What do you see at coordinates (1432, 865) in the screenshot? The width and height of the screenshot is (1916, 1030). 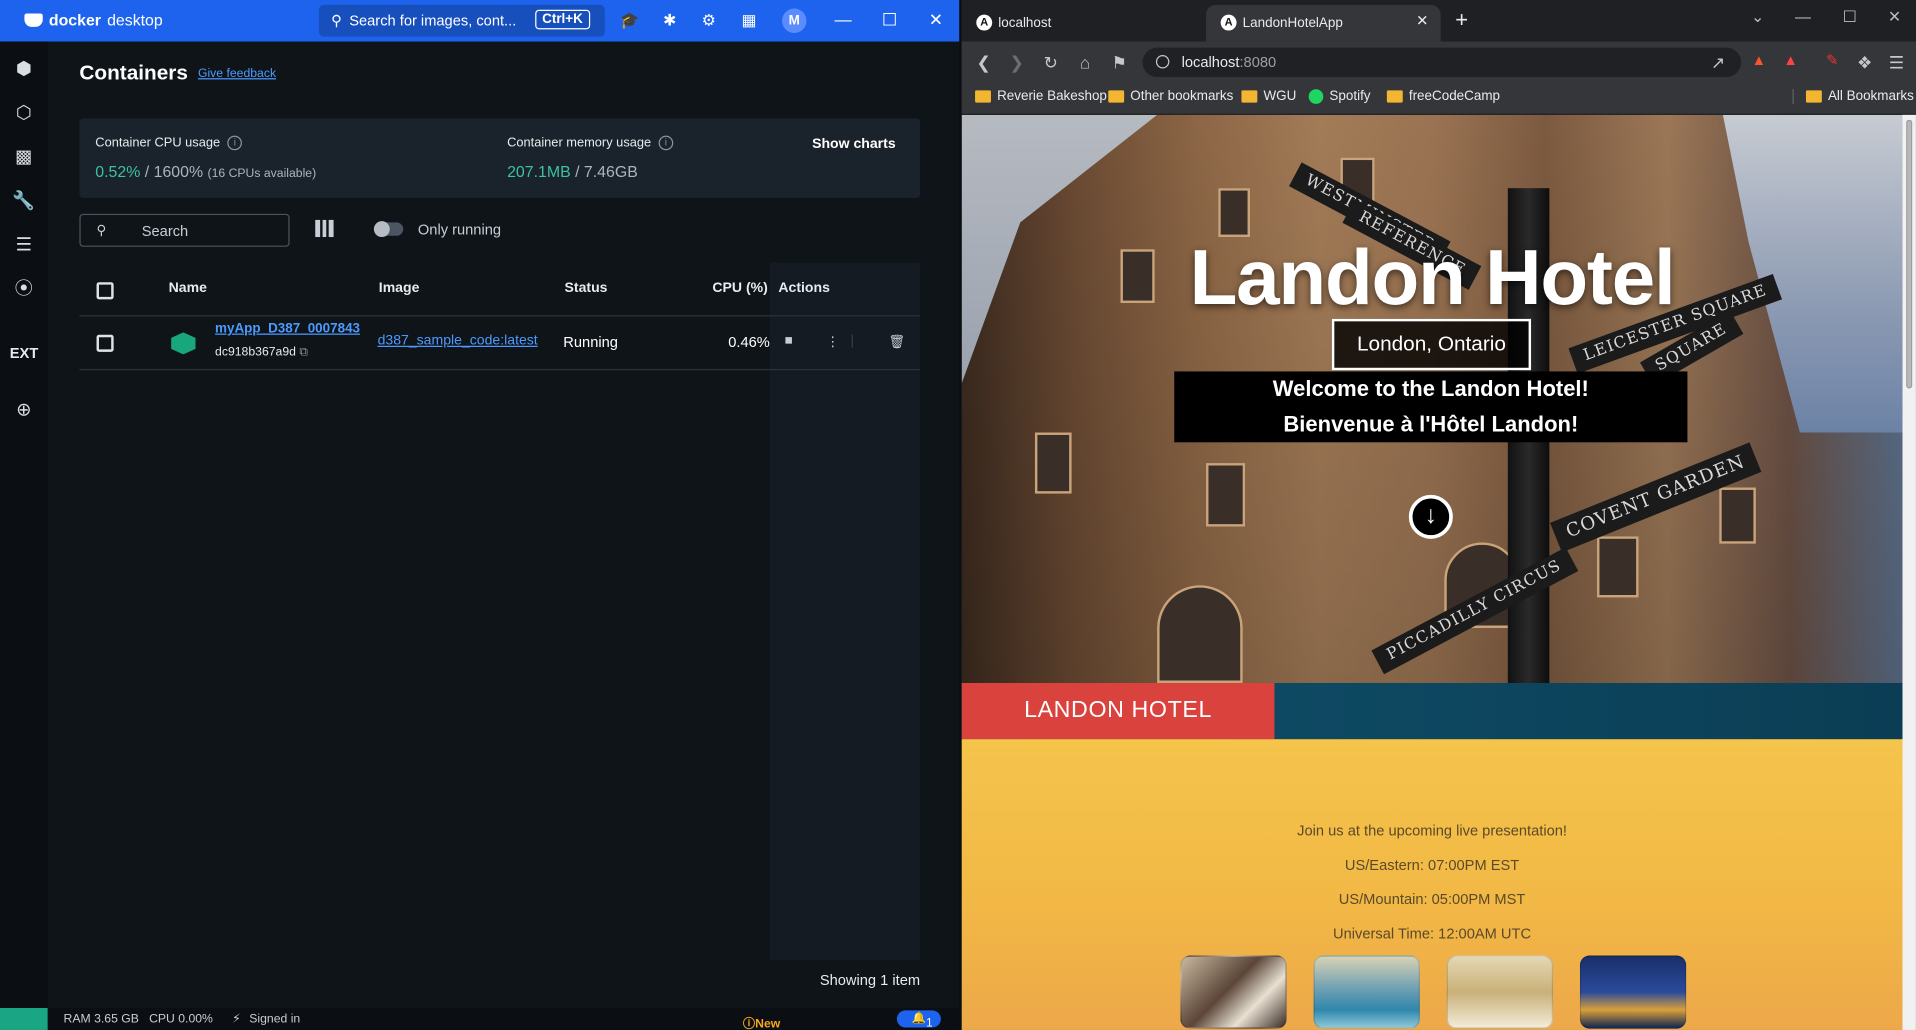 I see `presentation-time-eastern: US/Eastern: 07:00PM EST` at bounding box center [1432, 865].